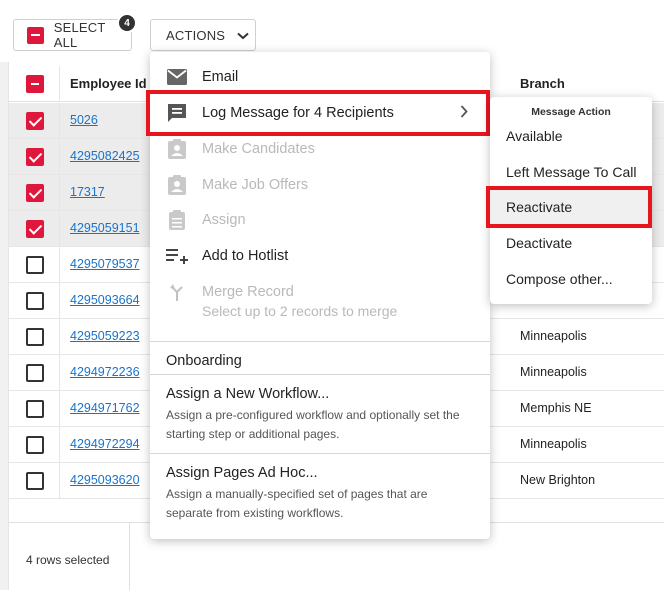 The height and width of the screenshot is (590, 664). I want to click on envelope-icon, so click(177, 77).